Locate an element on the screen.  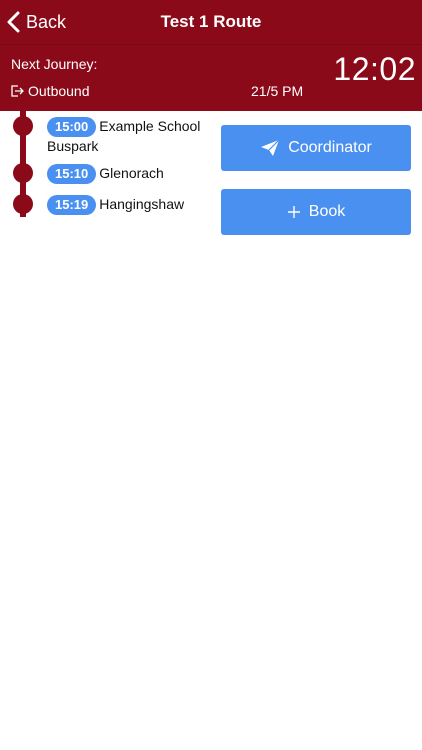
exit-arrow-icon is located at coordinates (17, 91).